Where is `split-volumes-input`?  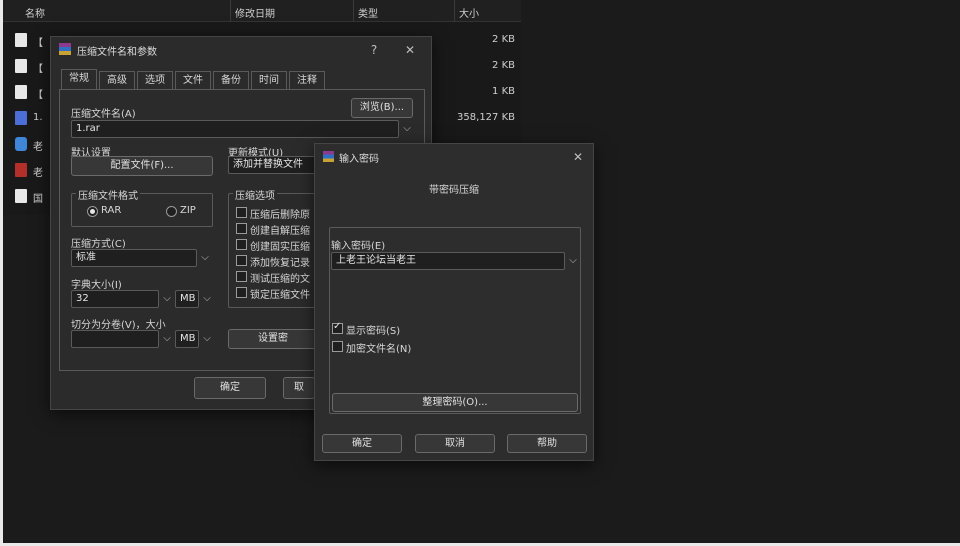
split-volumes-input is located at coordinates (115, 339).